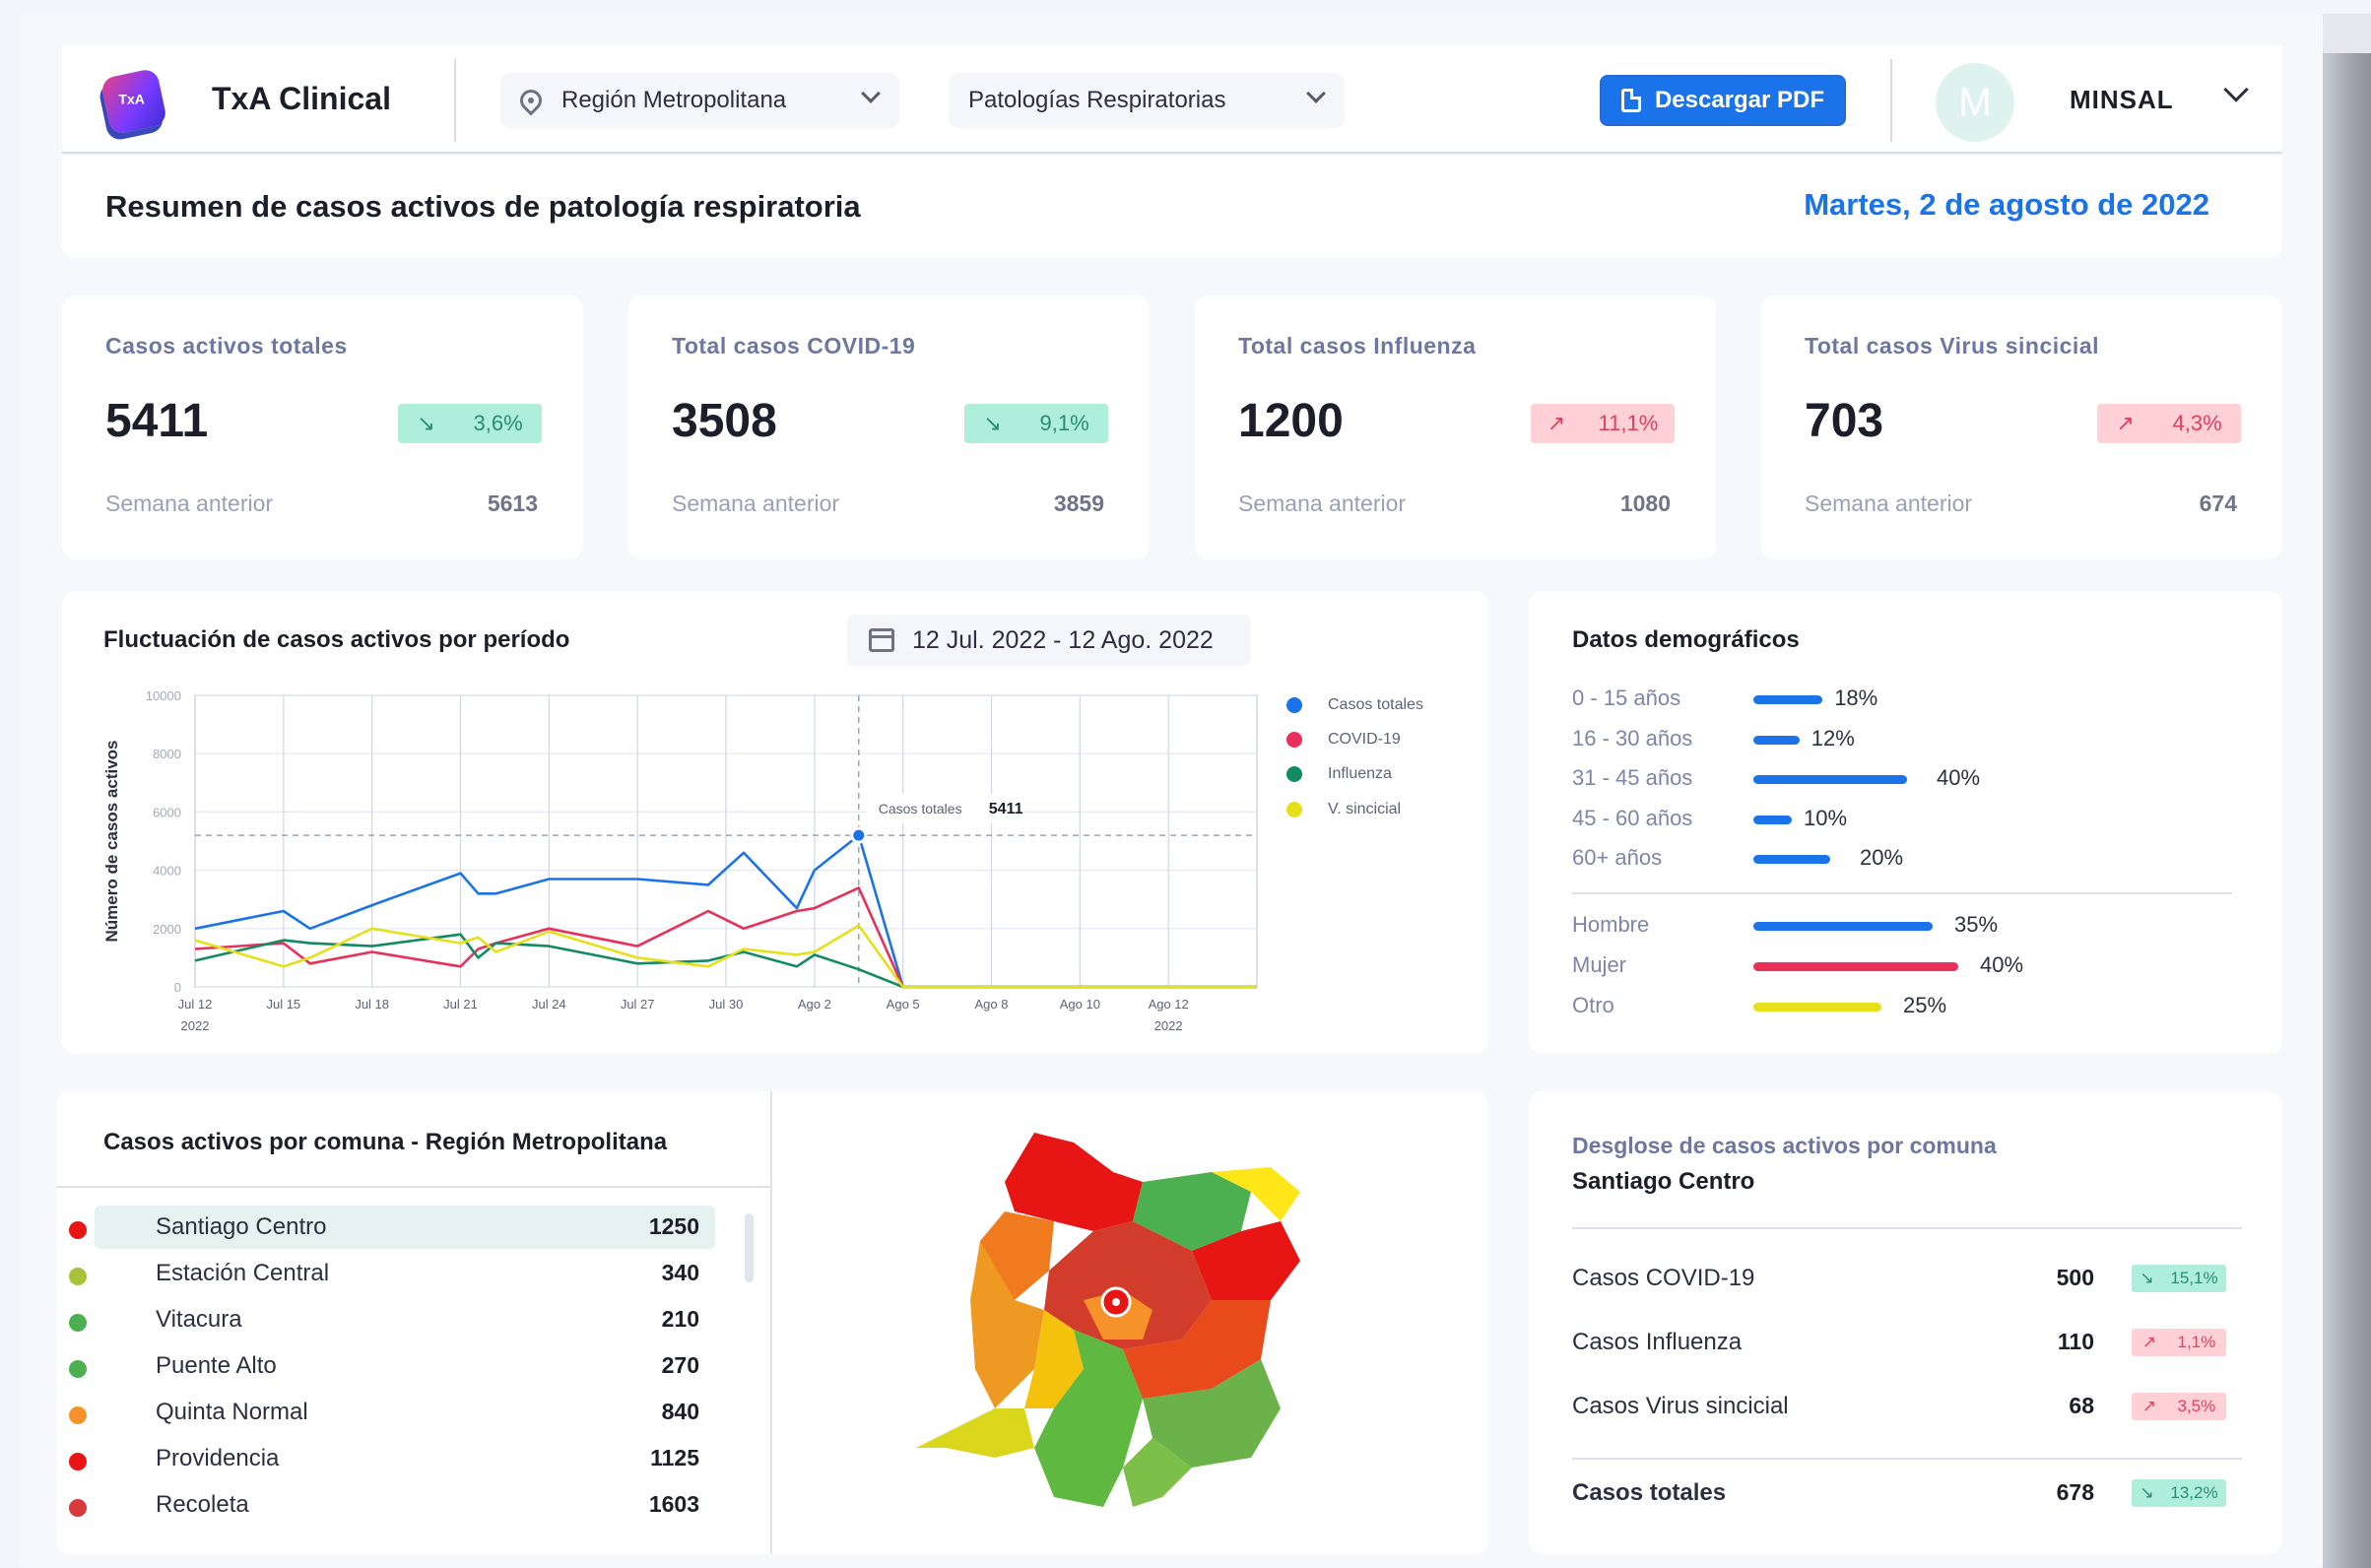  I want to click on comuna-name: Recoleta, so click(202, 1505).